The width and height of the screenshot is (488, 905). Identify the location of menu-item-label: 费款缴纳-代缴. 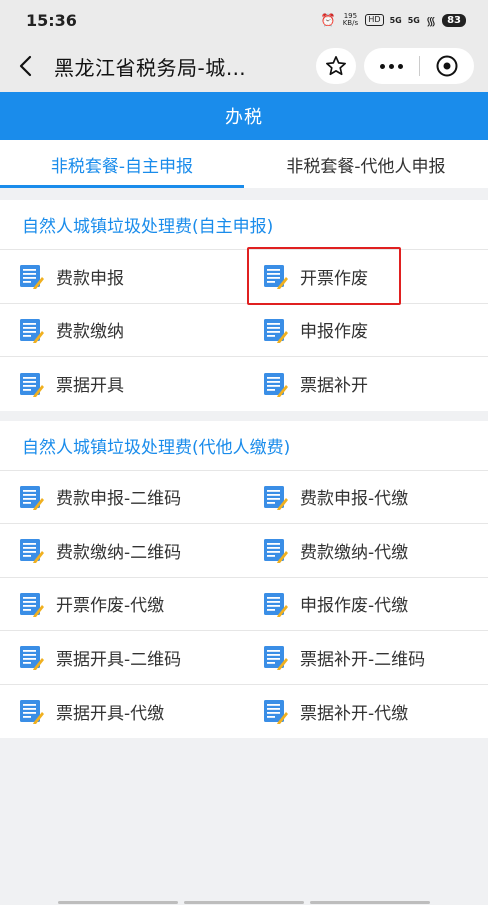
(354, 552).